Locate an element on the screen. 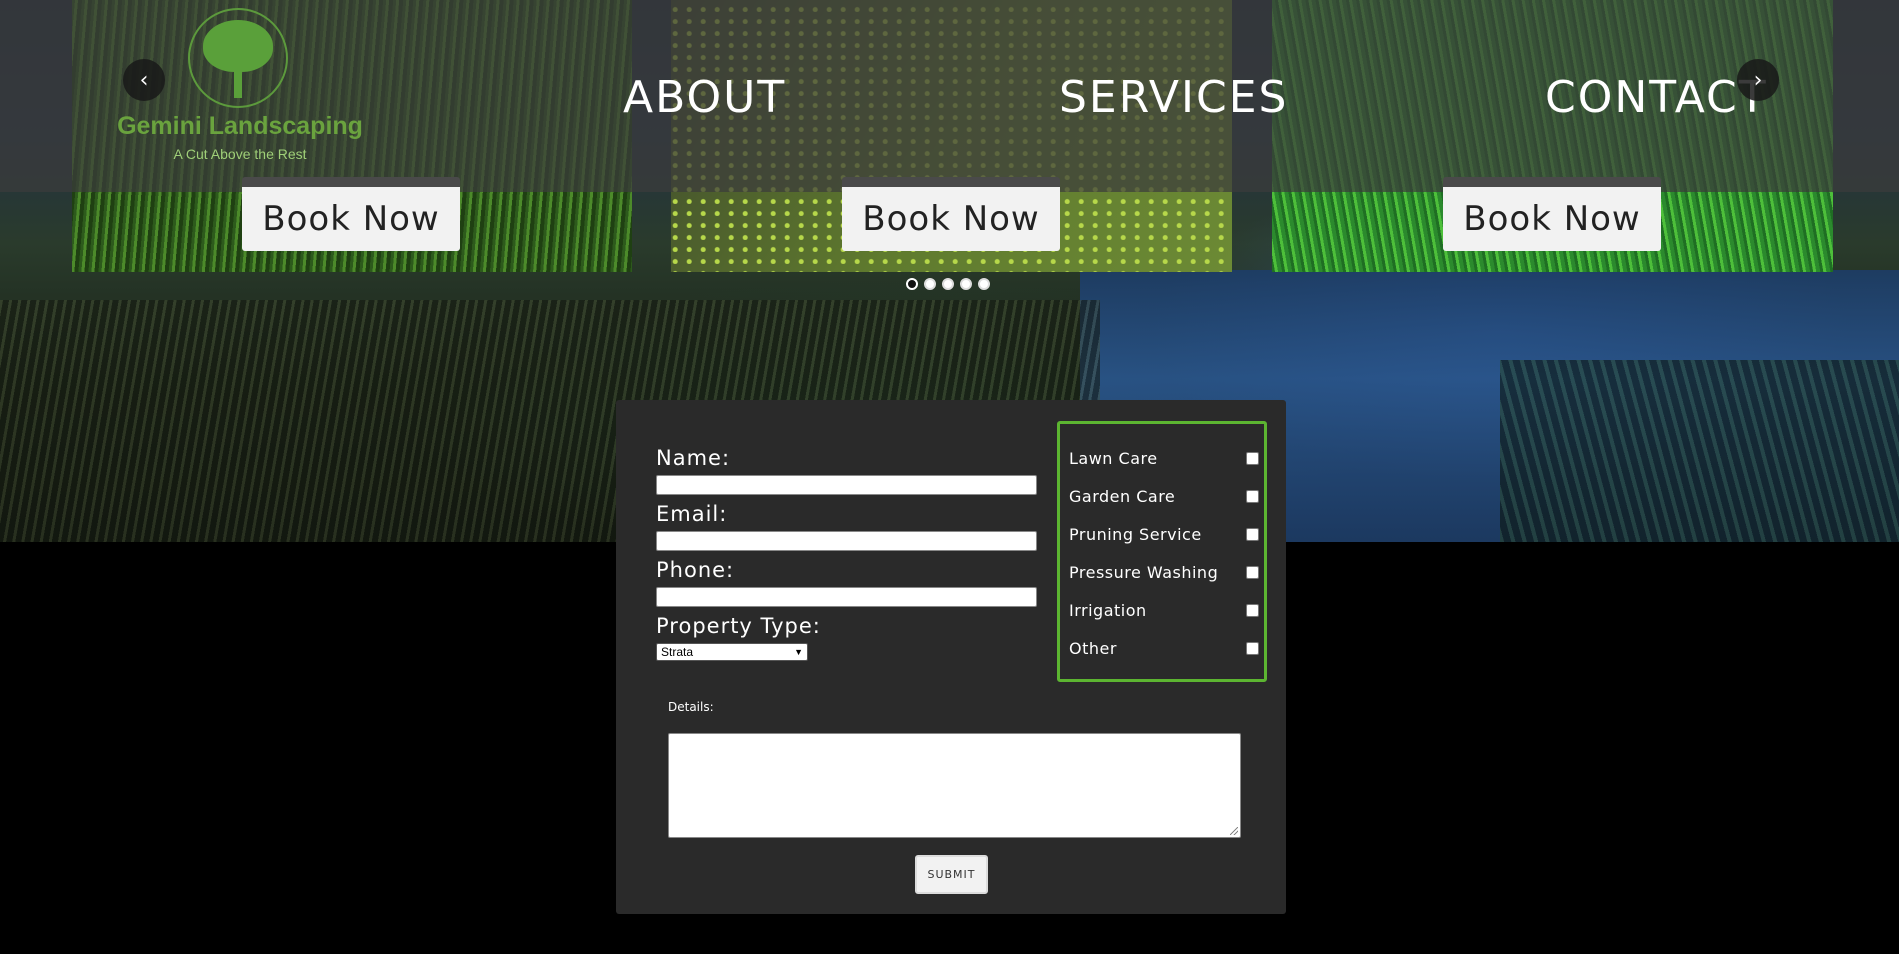  chevron-down-icon: ▼ is located at coordinates (798, 652).